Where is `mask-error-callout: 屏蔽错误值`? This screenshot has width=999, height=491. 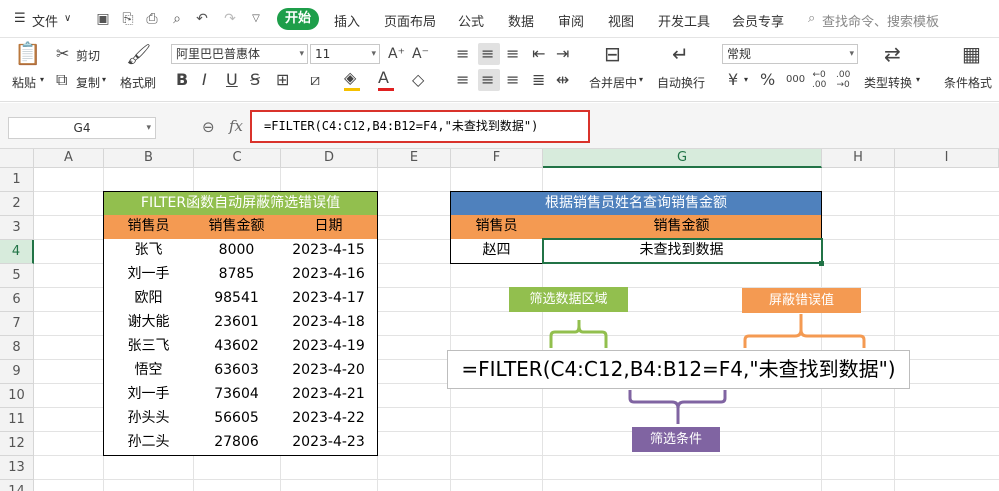 mask-error-callout: 屏蔽错误值 is located at coordinates (801, 300).